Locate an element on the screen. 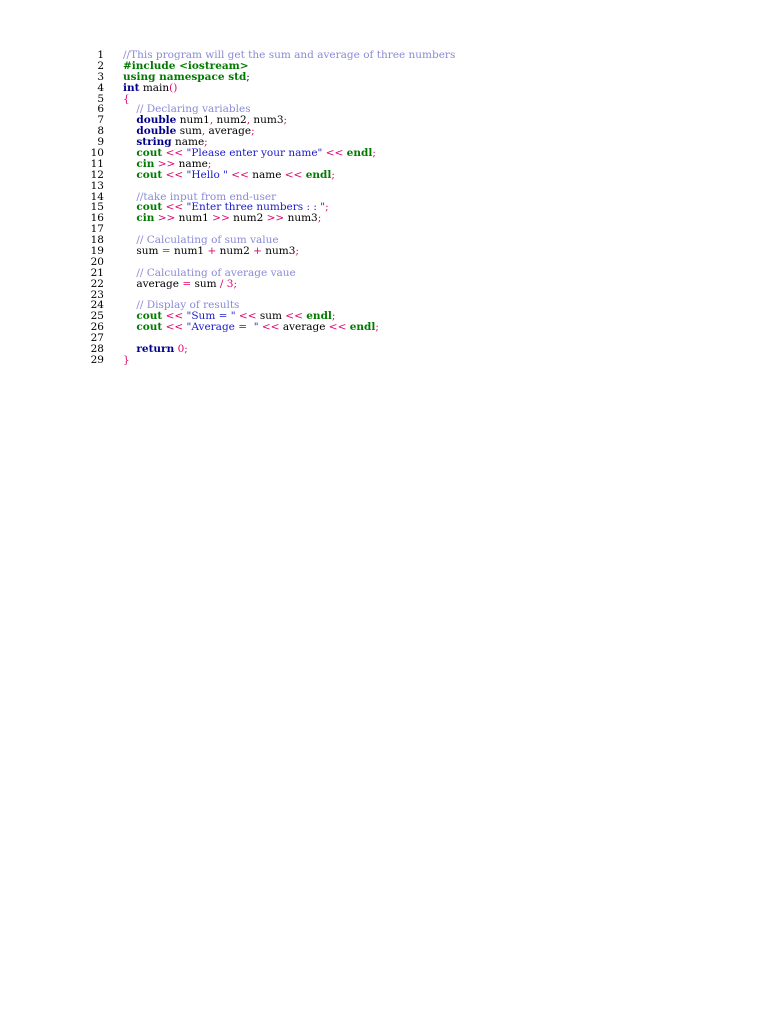 The width and height of the screenshot is (768, 1024). code-line: 22 average = sum / 3; is located at coordinates (270, 283).